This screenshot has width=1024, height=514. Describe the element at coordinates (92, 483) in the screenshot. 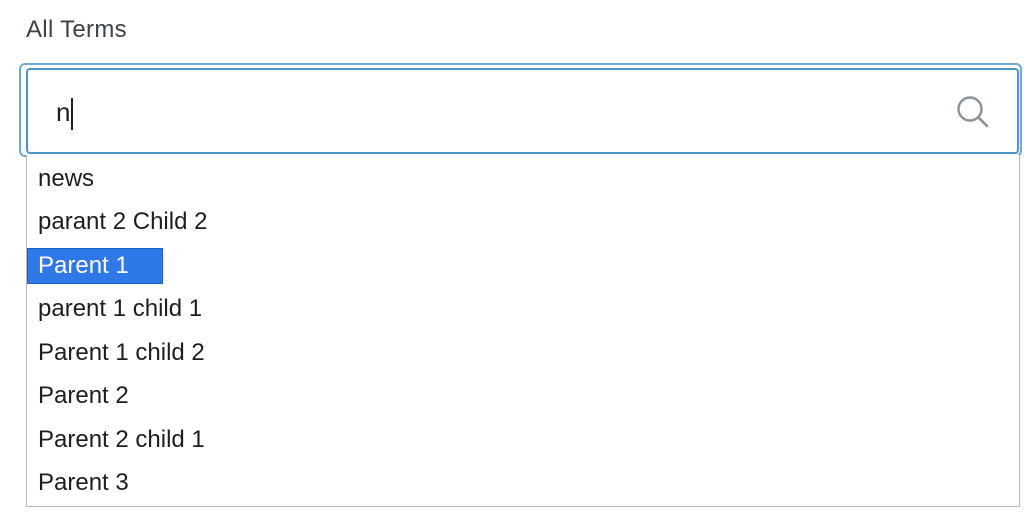

I see `suggestion-option: Parent 3` at that location.